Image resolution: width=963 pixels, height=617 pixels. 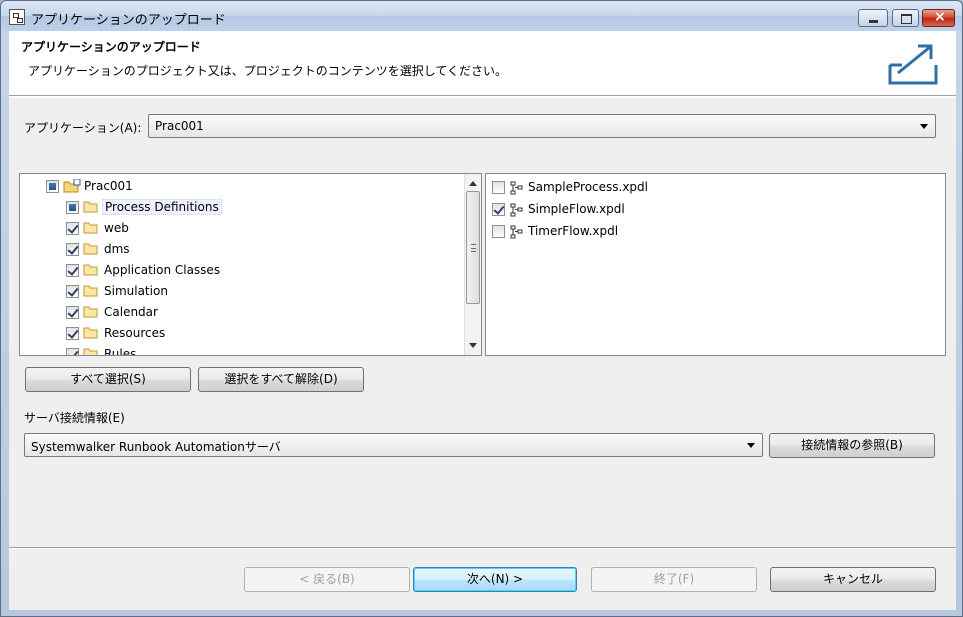 I want to click on close-icon: ×, so click(x=940, y=17).